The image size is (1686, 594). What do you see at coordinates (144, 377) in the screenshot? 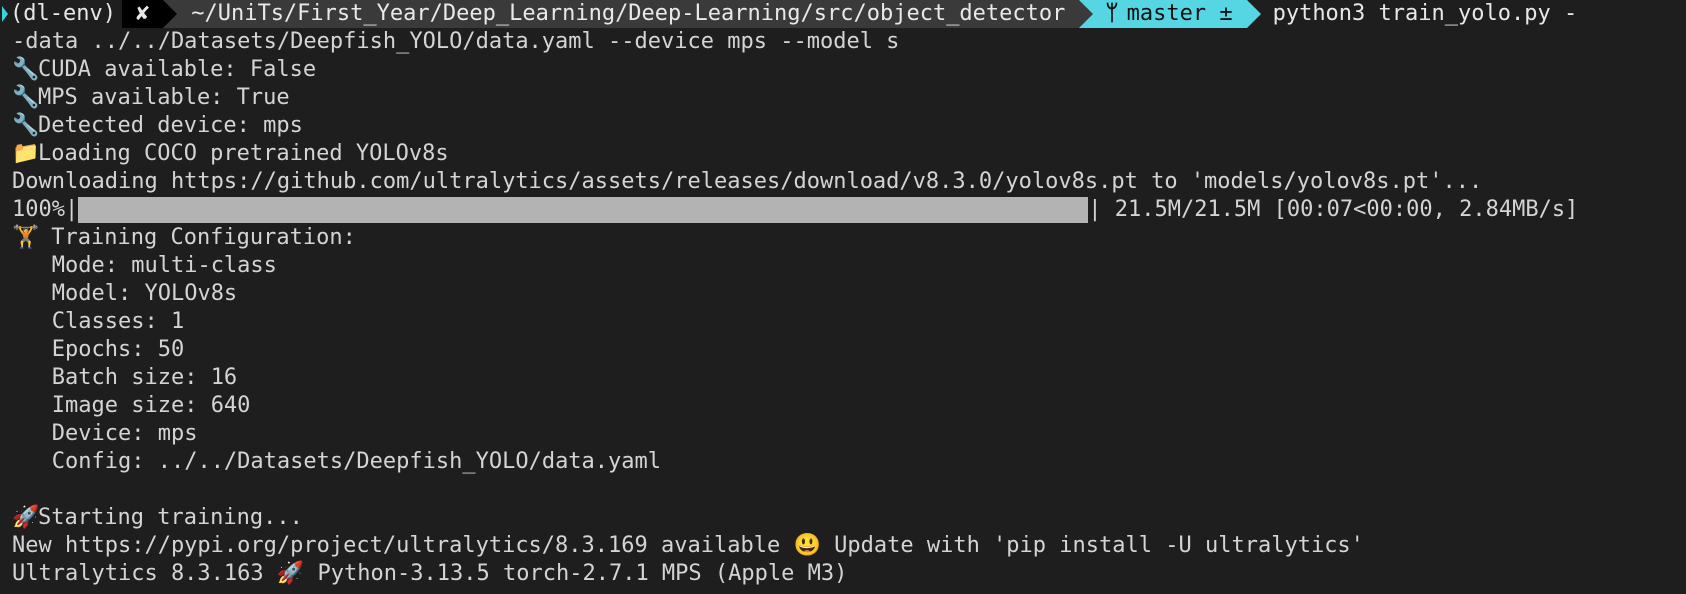
I see `config-line: Batch size: 16` at bounding box center [144, 377].